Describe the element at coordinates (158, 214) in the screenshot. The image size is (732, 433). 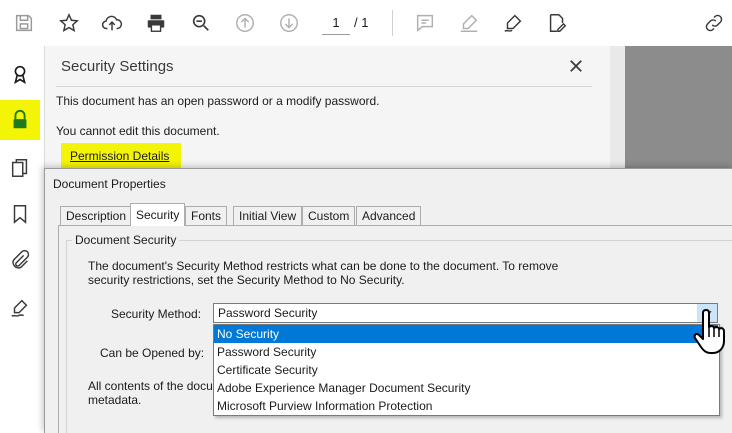
I see `tab-security: Security` at that location.